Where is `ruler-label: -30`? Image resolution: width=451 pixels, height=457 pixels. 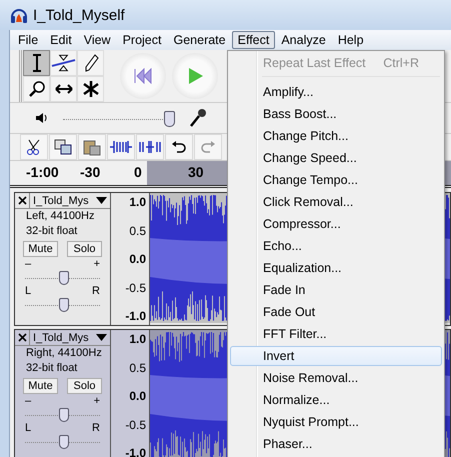 ruler-label: -30 is located at coordinates (90, 172).